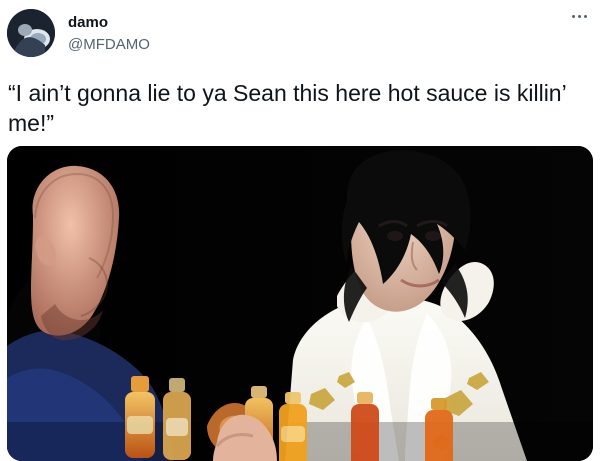 Image resolution: width=600 pixels, height=461 pixels. Describe the element at coordinates (88, 23) in the screenshot. I see `author-name: damo` at that location.